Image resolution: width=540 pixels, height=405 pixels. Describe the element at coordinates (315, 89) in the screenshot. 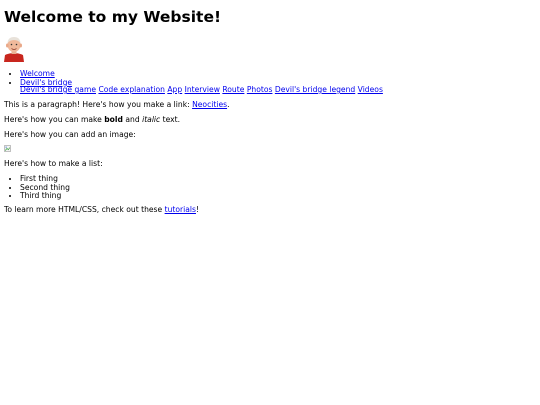

I see `devils-bridge-legend-link: Devil's bridge legend` at that location.